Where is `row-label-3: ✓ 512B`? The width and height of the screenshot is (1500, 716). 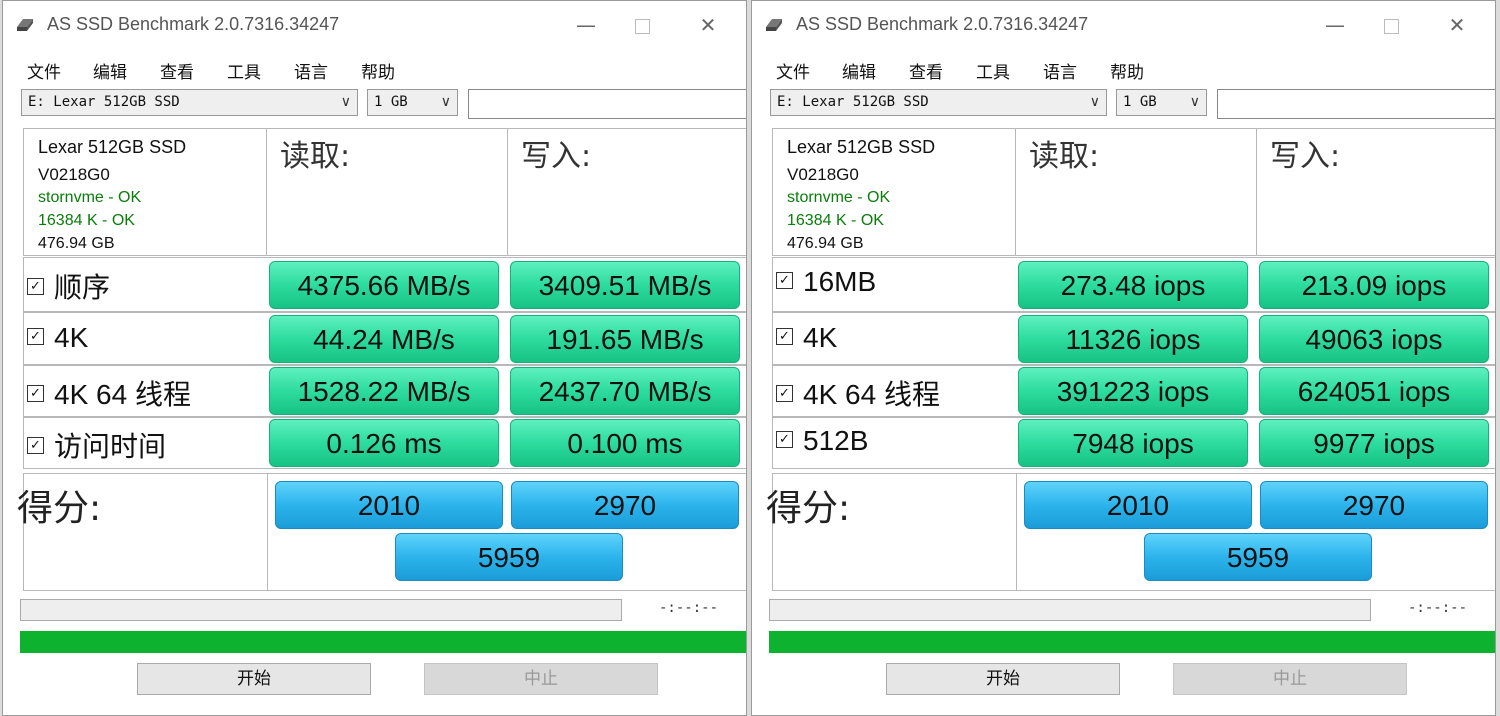
row-label-3: ✓ 512B is located at coordinates (822, 441).